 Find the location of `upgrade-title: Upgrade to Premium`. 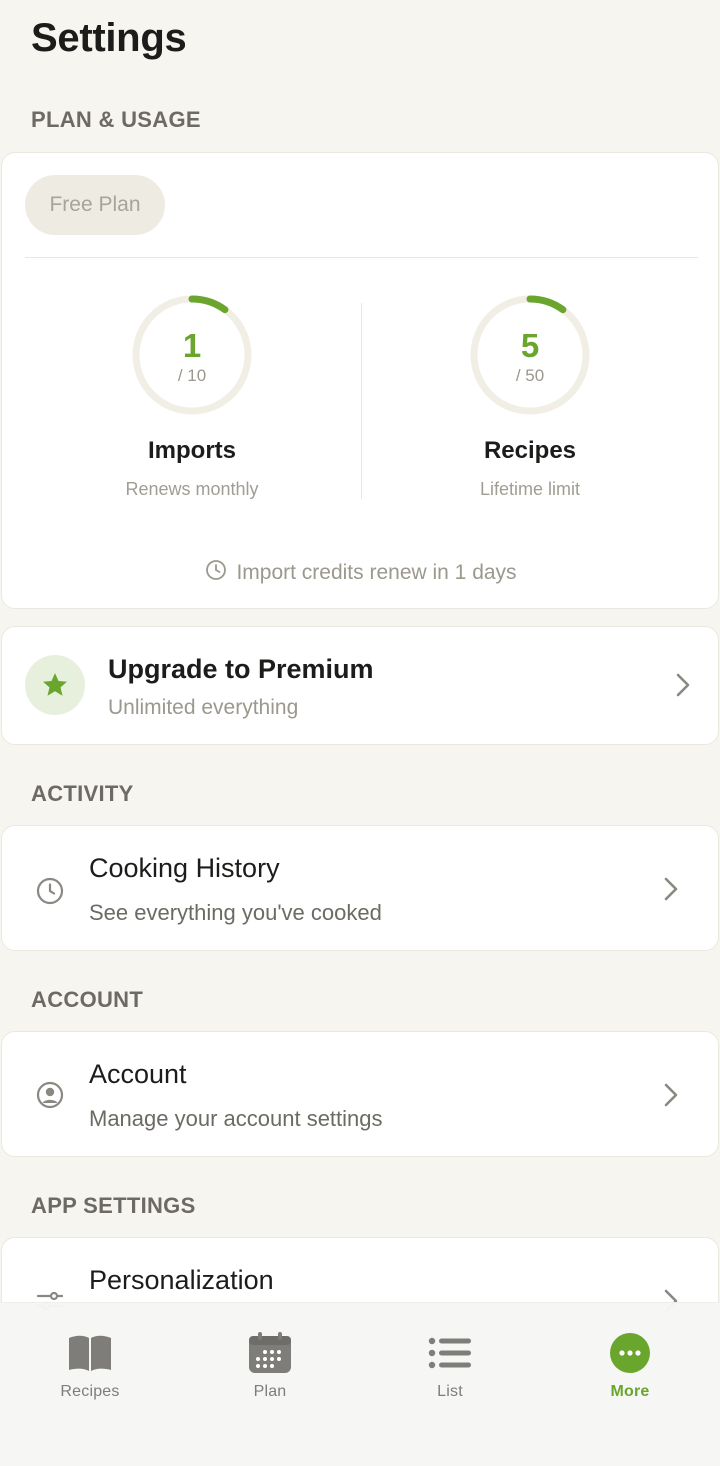

upgrade-title: Upgrade to Premium is located at coordinates (241, 669).